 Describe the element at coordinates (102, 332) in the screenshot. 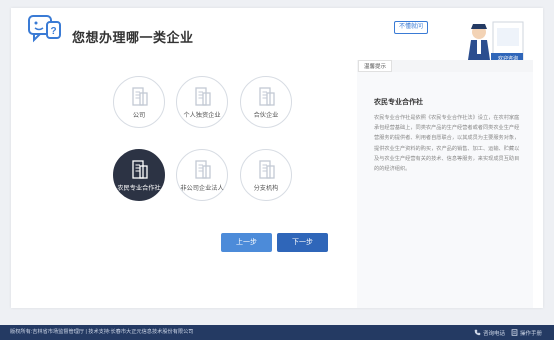

I see `footer-copyright: 版权所有:吉林省市场监督管理厅 | 技术支持:长春市大正元信息技术股份有限公司` at that location.